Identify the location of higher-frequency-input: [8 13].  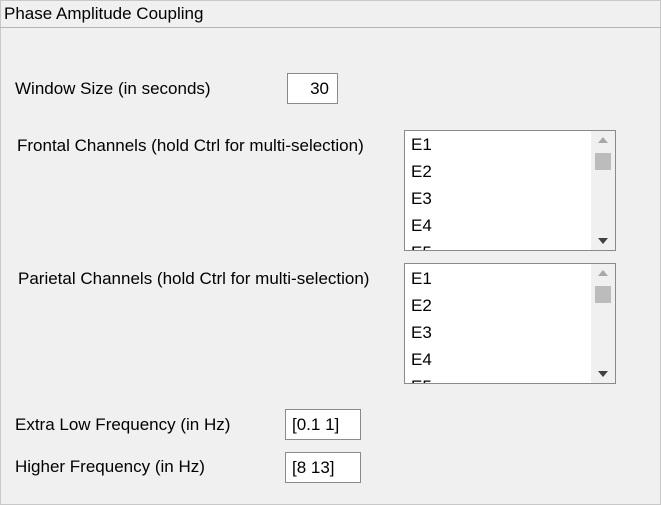
(323, 467).